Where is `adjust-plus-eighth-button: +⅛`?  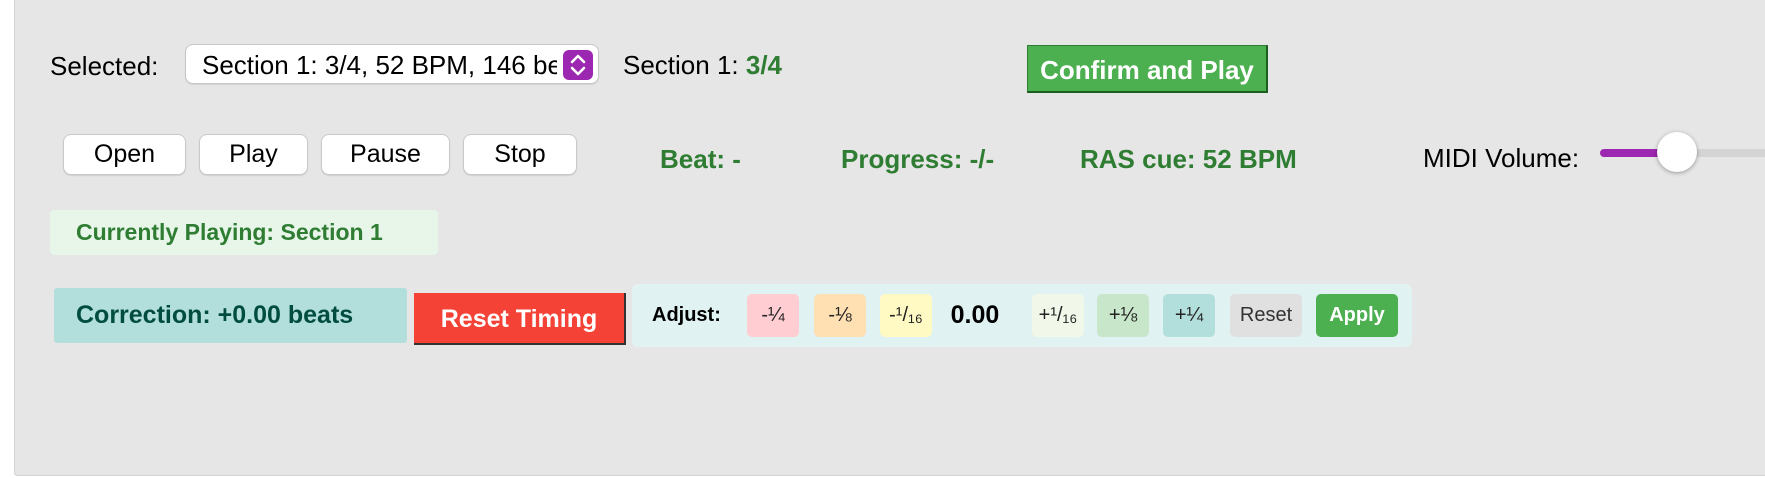
adjust-plus-eighth-button: +⅛ is located at coordinates (1123, 315).